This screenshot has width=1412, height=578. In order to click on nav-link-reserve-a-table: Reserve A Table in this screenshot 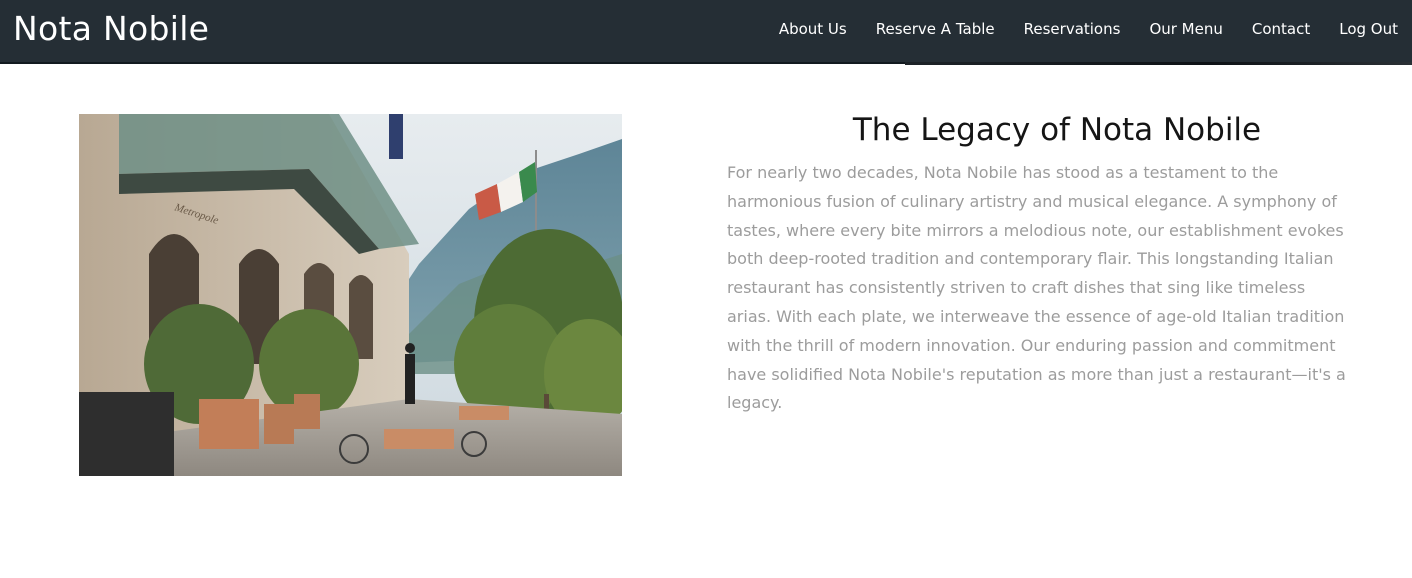, I will do `click(935, 29)`.